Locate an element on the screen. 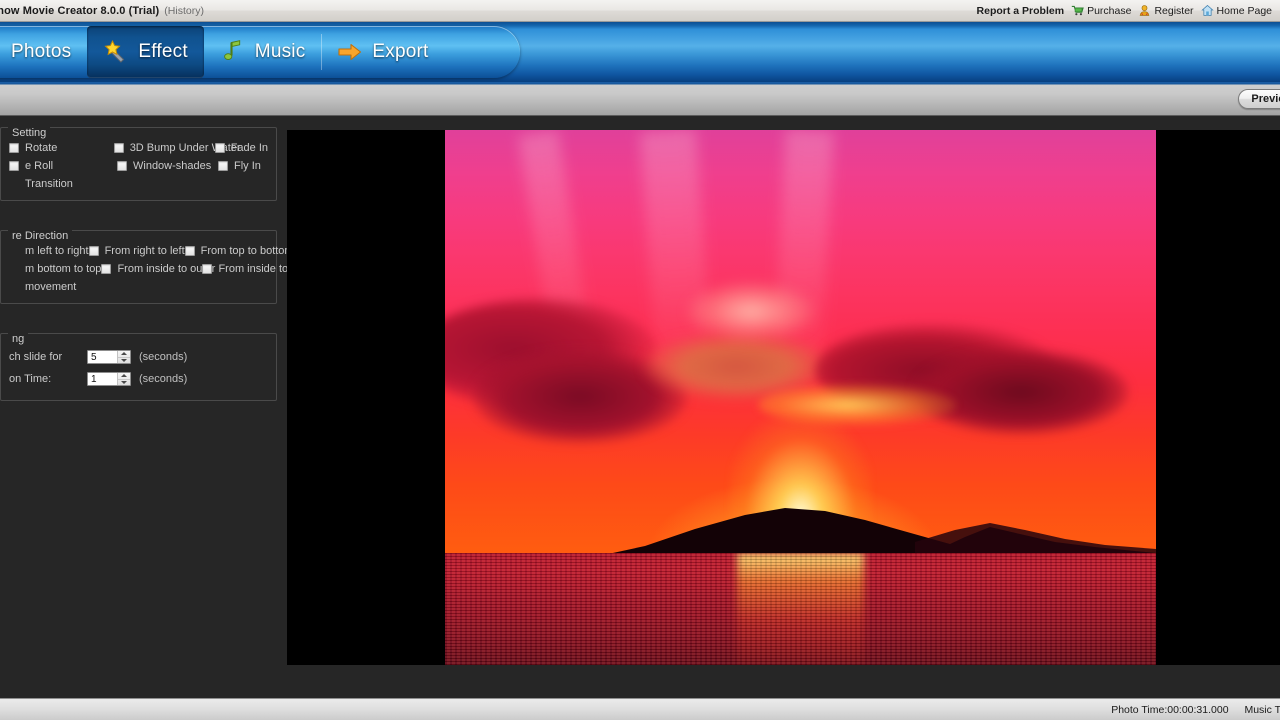 The image size is (1280, 720). home-icon is located at coordinates (1207, 10).